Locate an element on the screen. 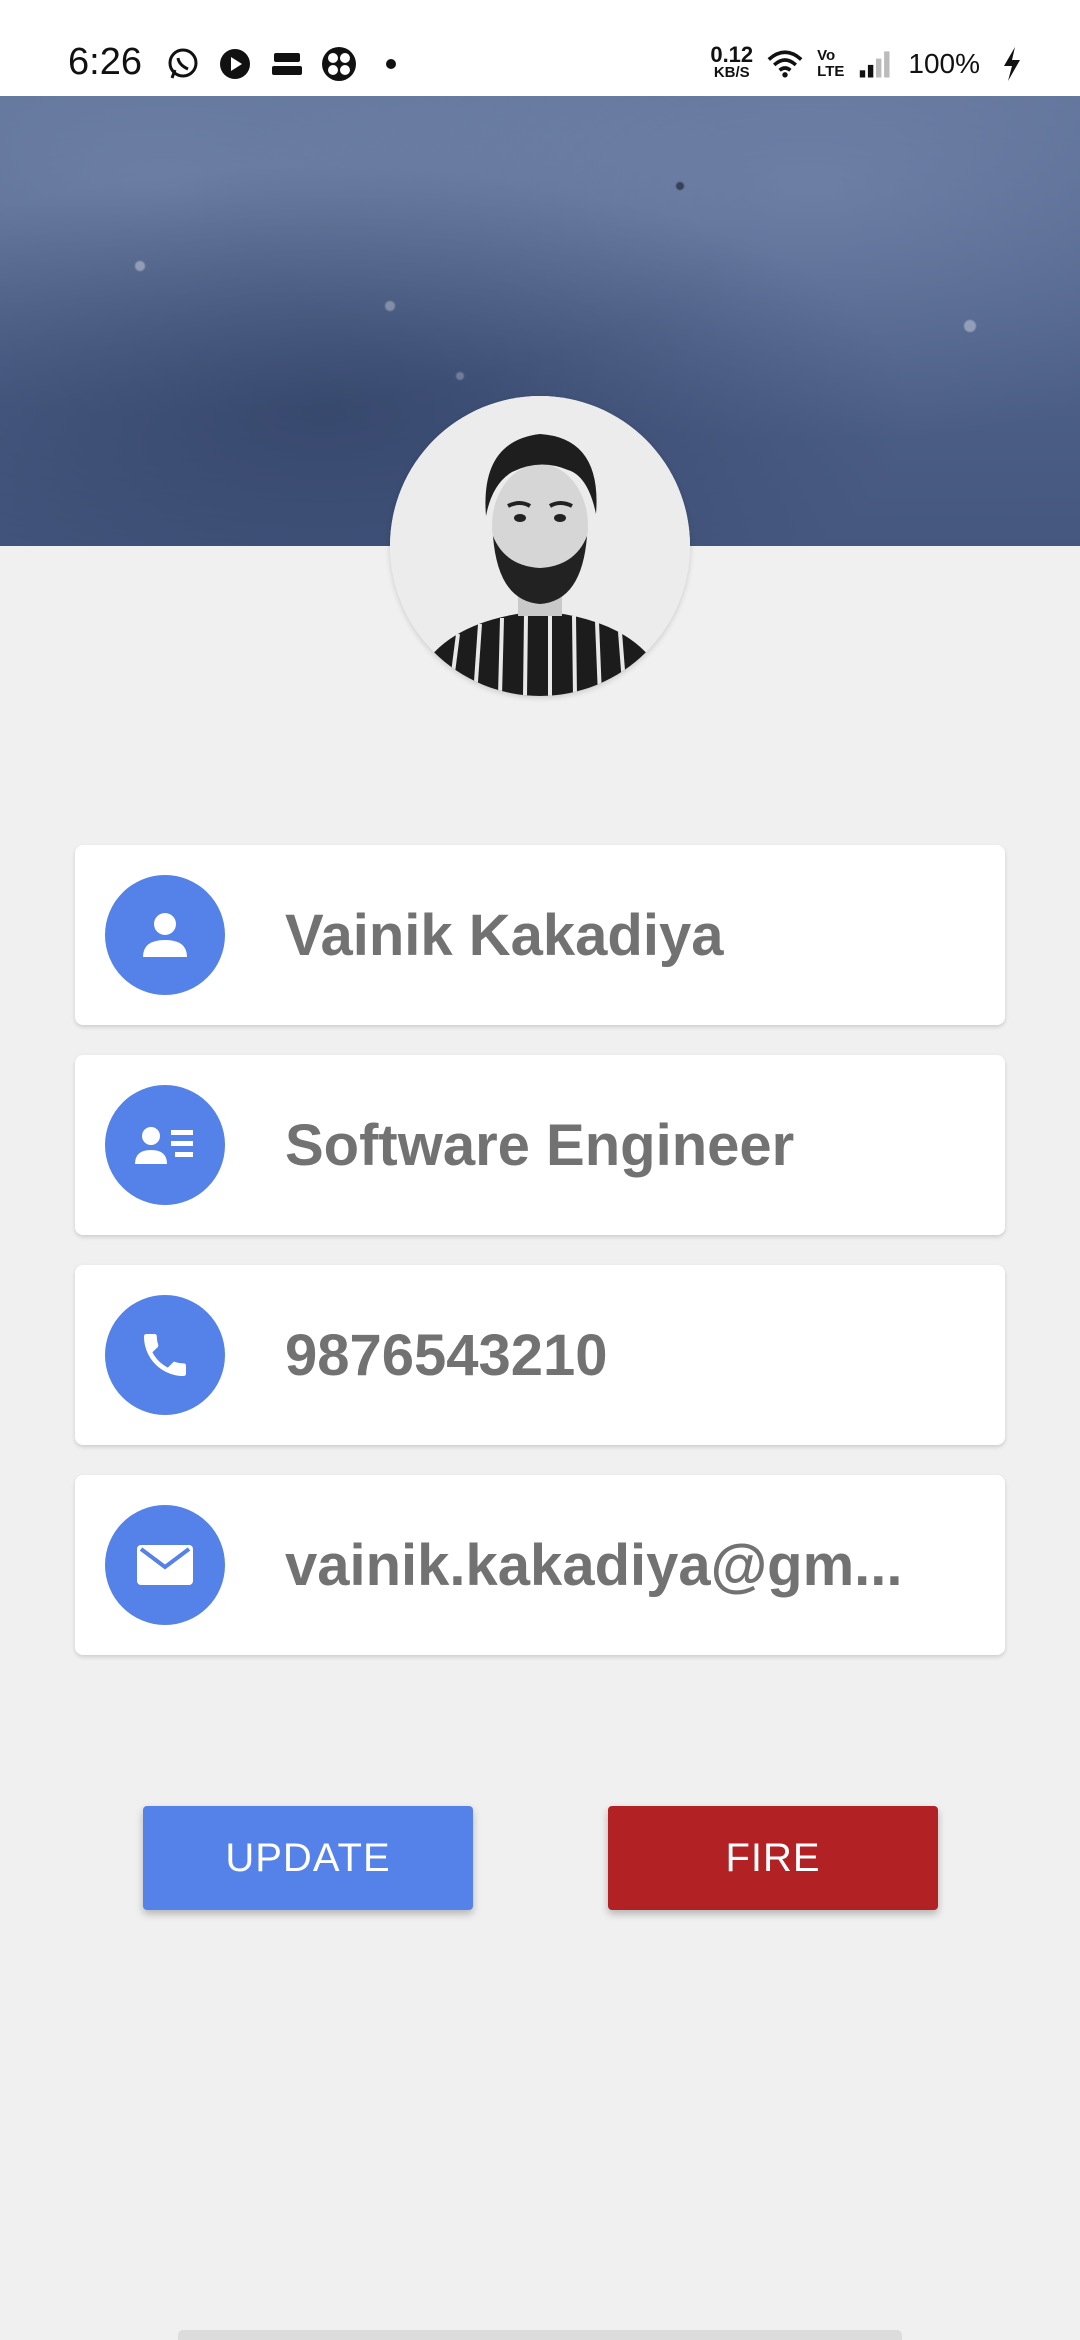 The height and width of the screenshot is (2340, 1080). person-icon is located at coordinates (165, 935).